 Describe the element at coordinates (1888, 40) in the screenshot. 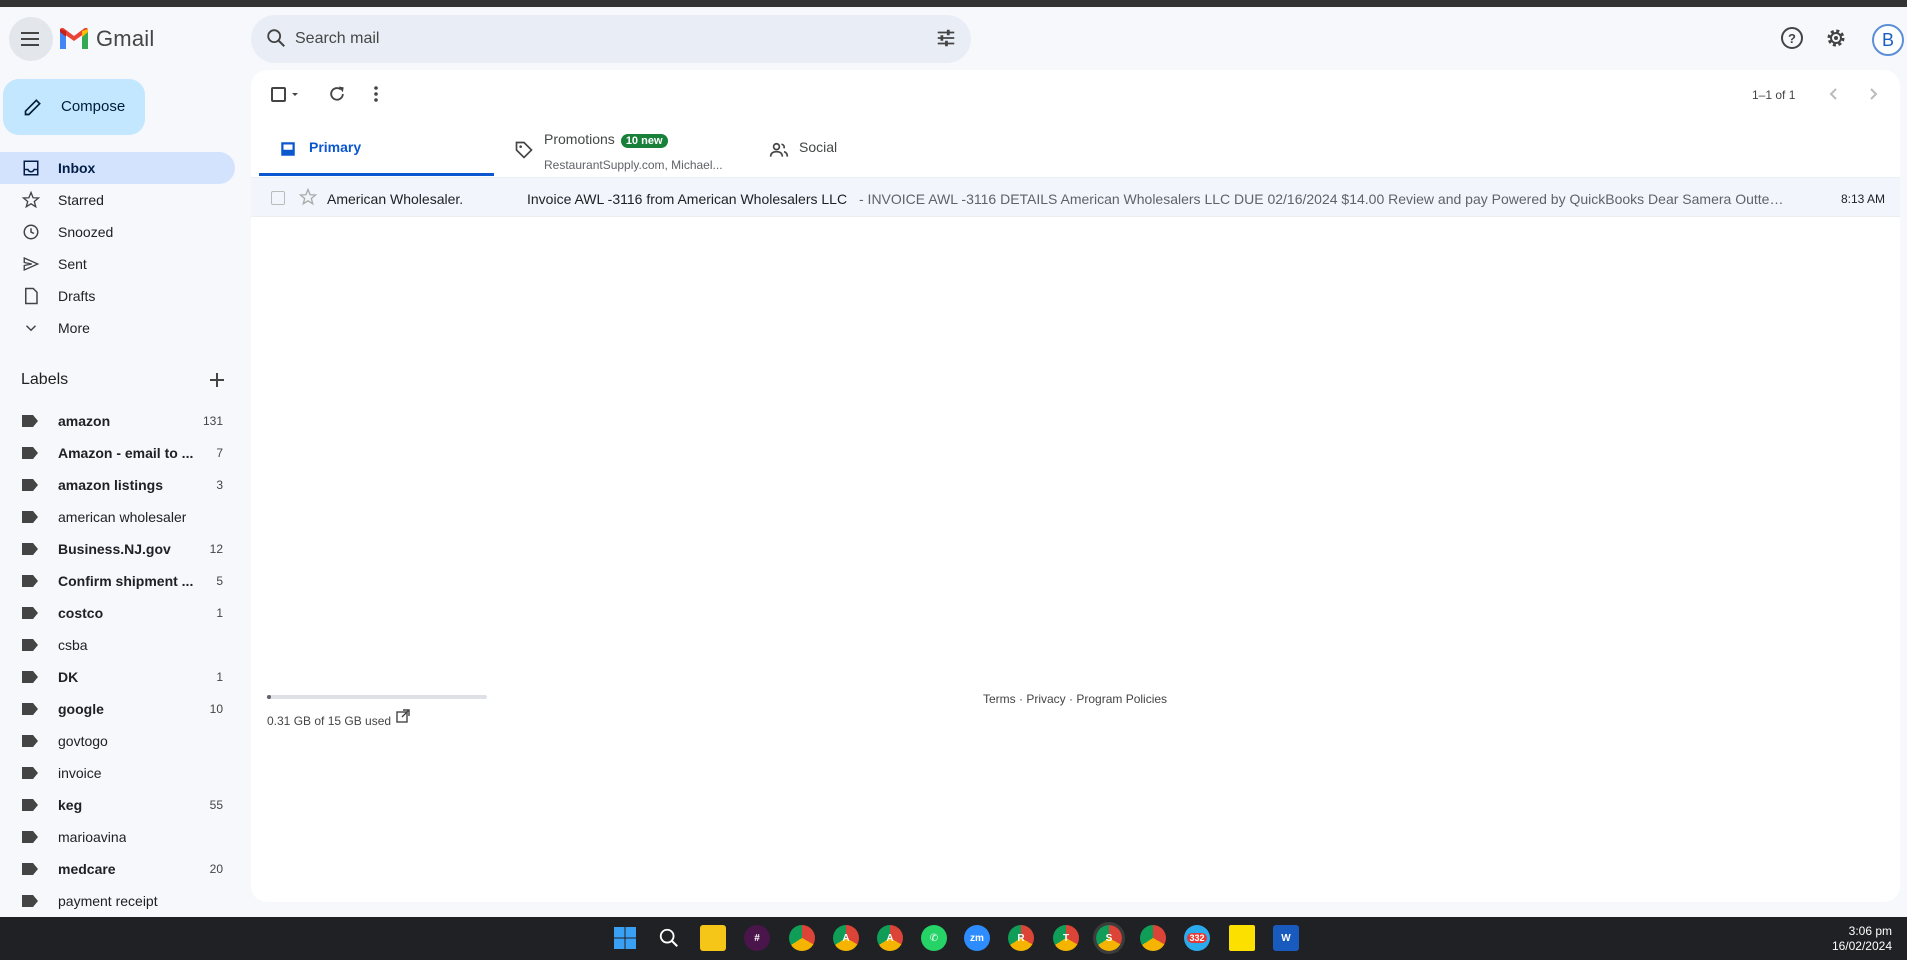

I see `account-avatar: B` at that location.